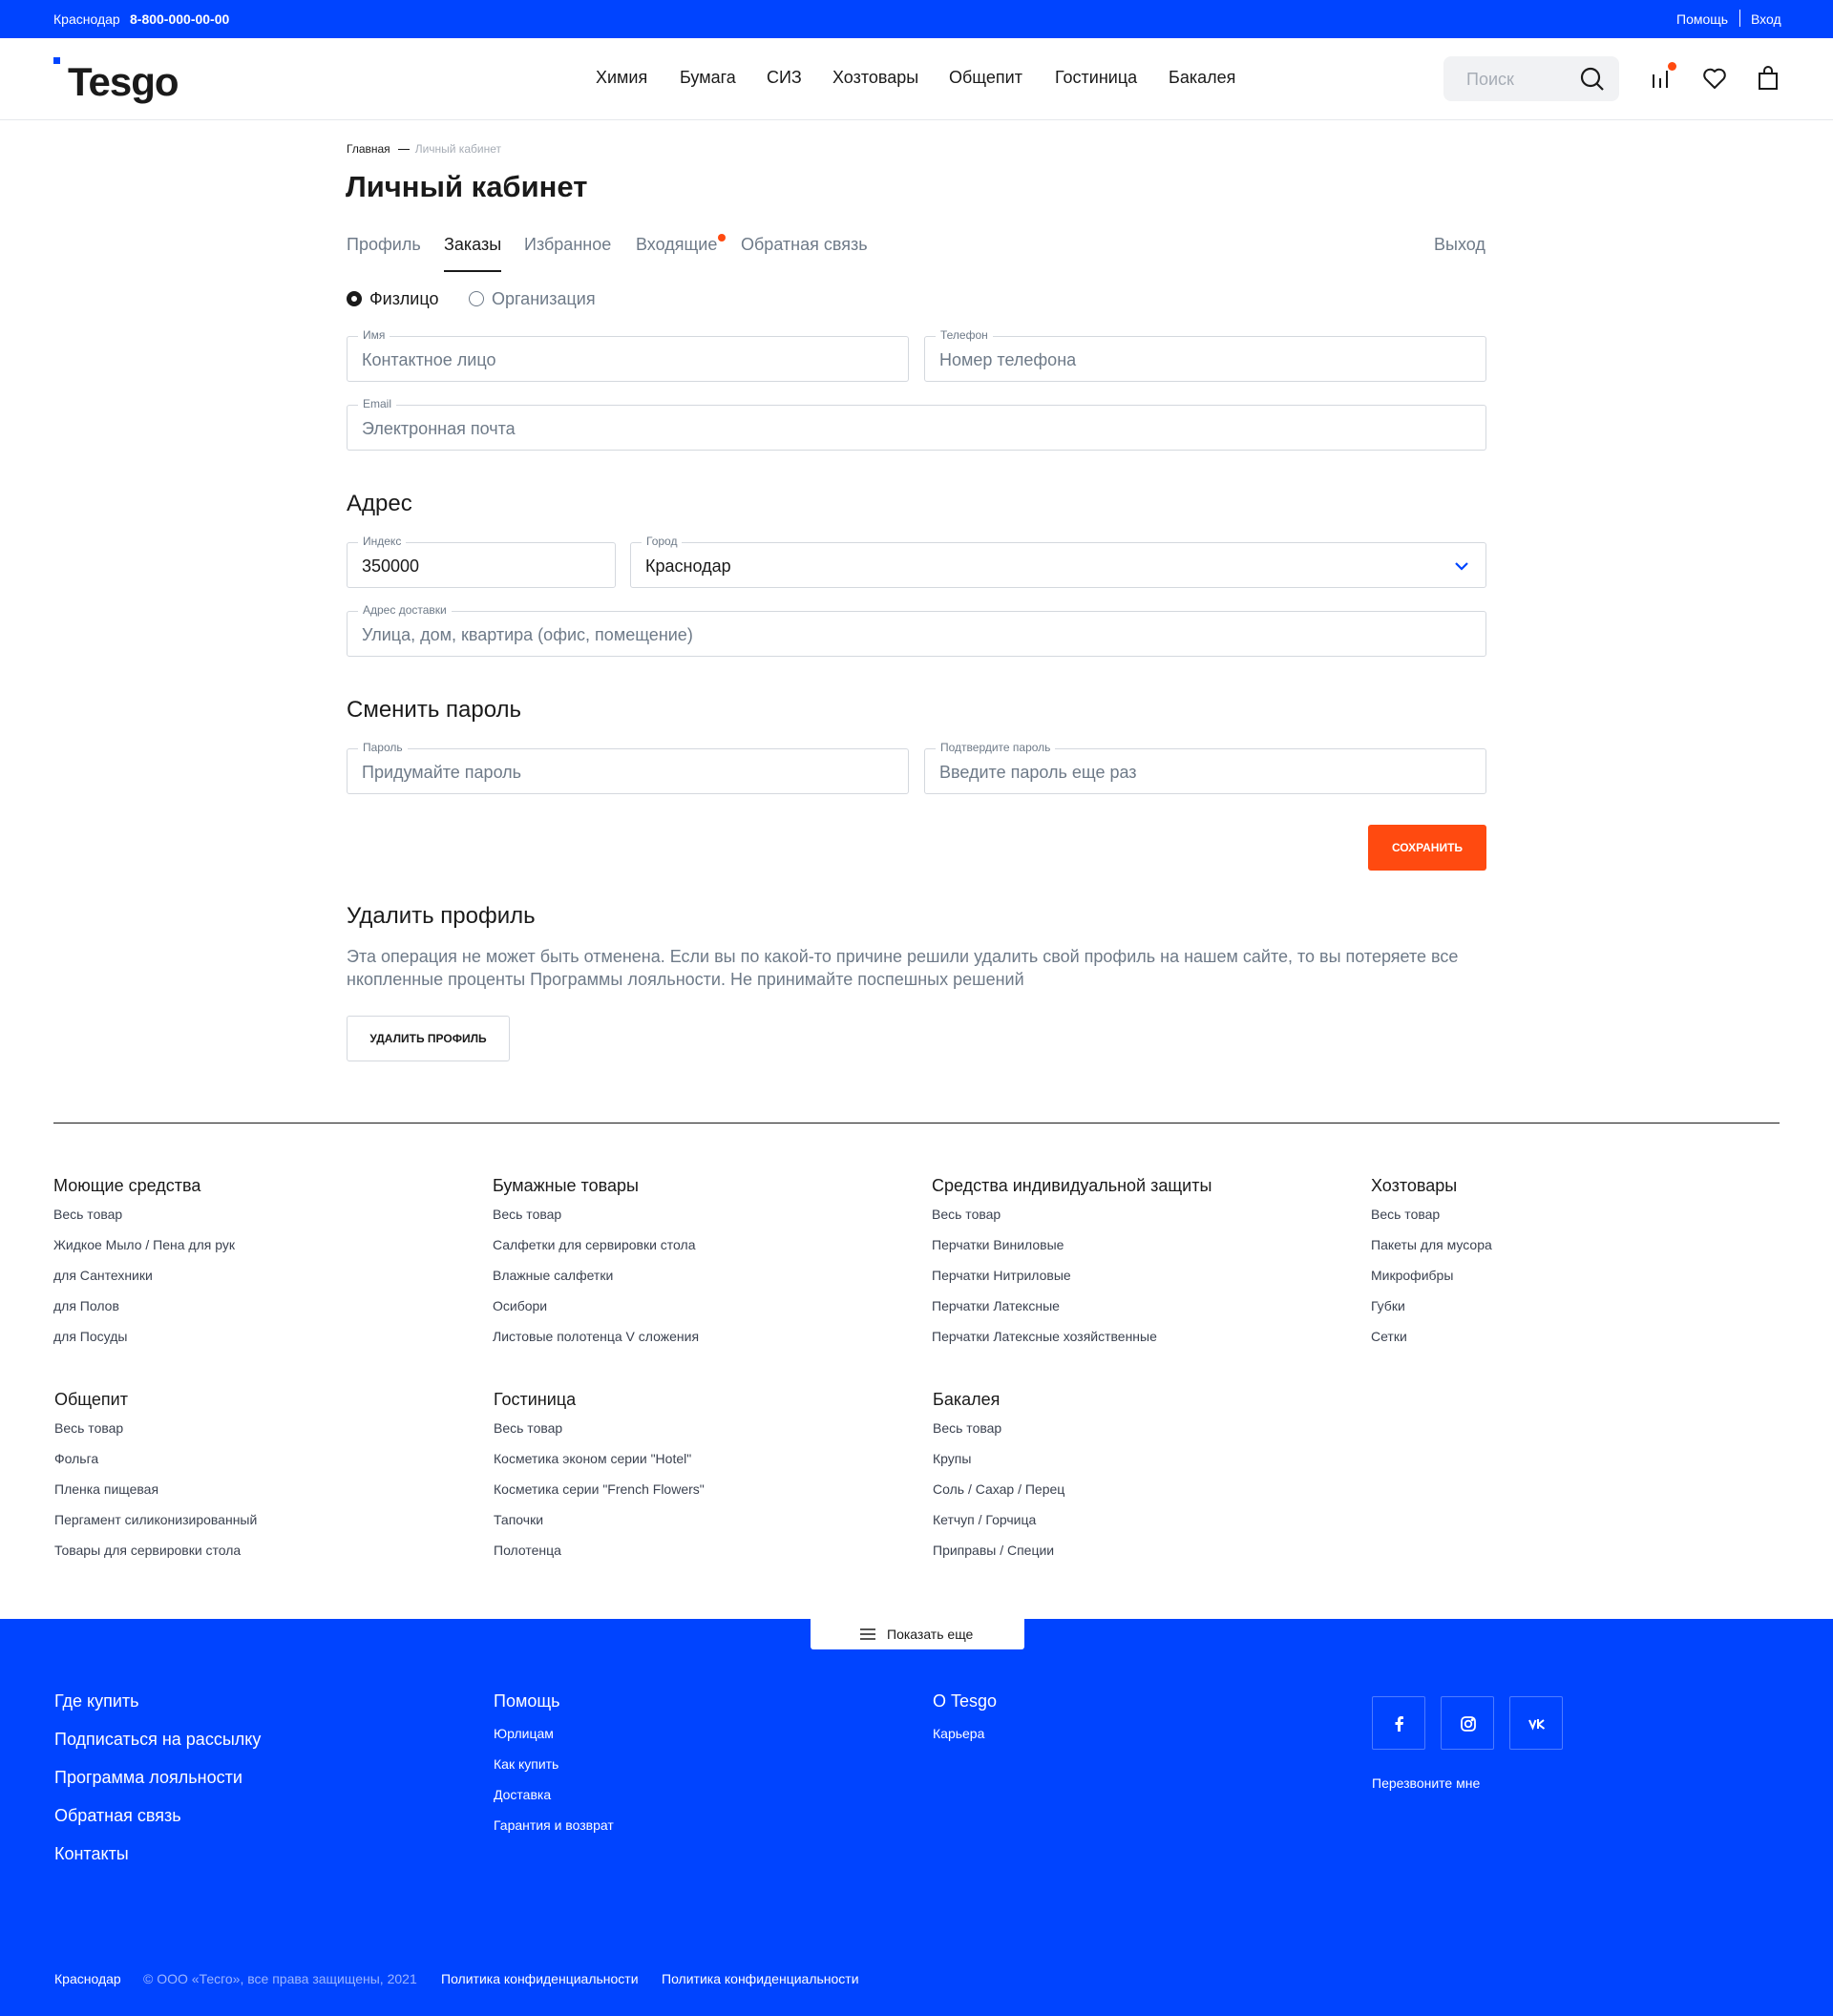 The width and height of the screenshot is (1833, 2016). I want to click on footer-link: Полотенца, so click(599, 1550).